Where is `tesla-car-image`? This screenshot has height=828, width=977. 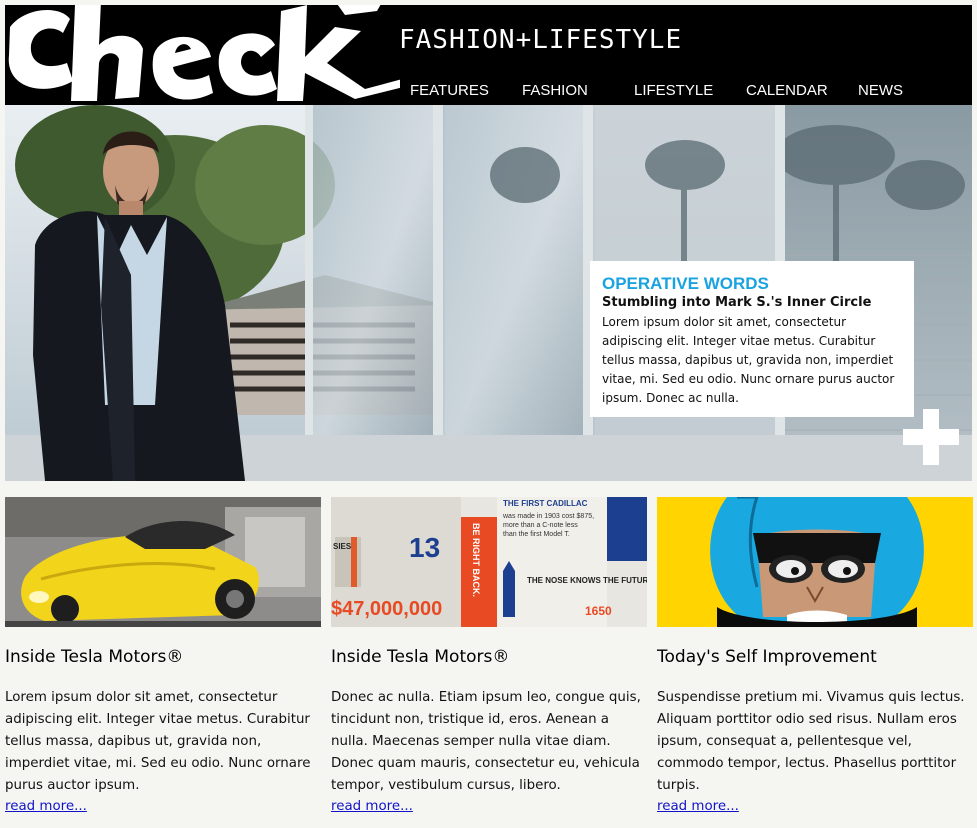
tesla-car-image is located at coordinates (163, 562).